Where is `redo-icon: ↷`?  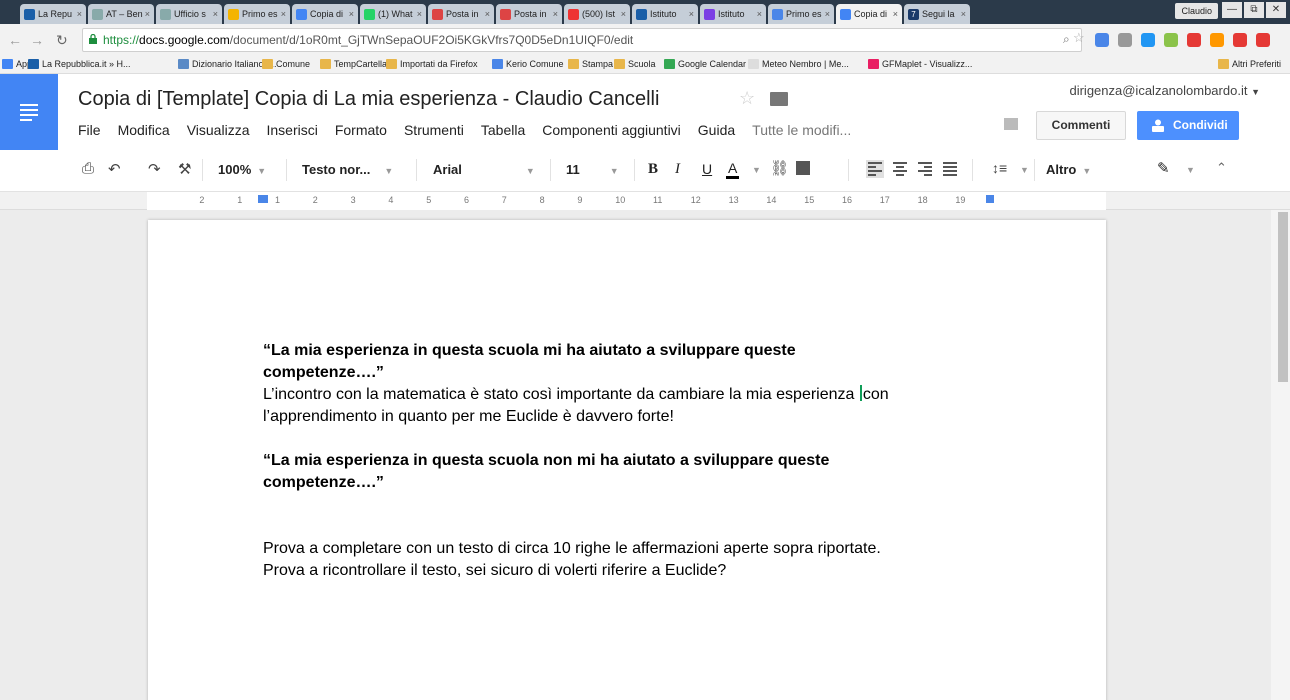
redo-icon: ↷ is located at coordinates (154, 169).